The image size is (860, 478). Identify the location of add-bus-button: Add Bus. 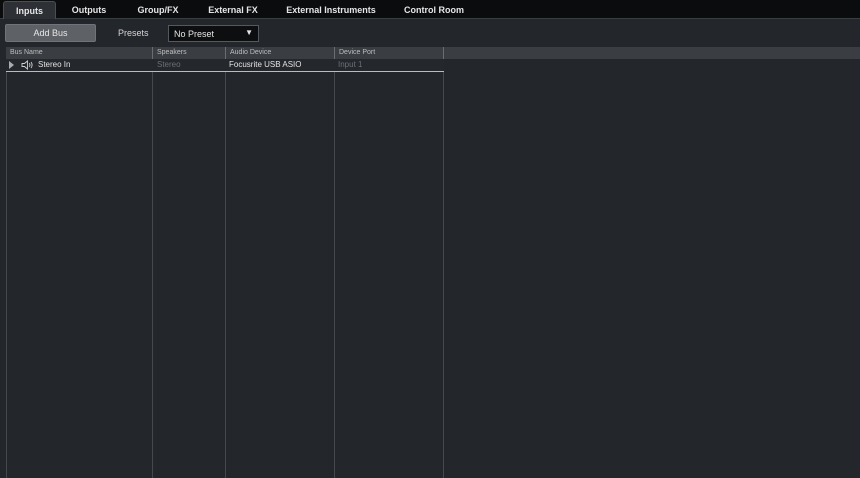
(50, 33).